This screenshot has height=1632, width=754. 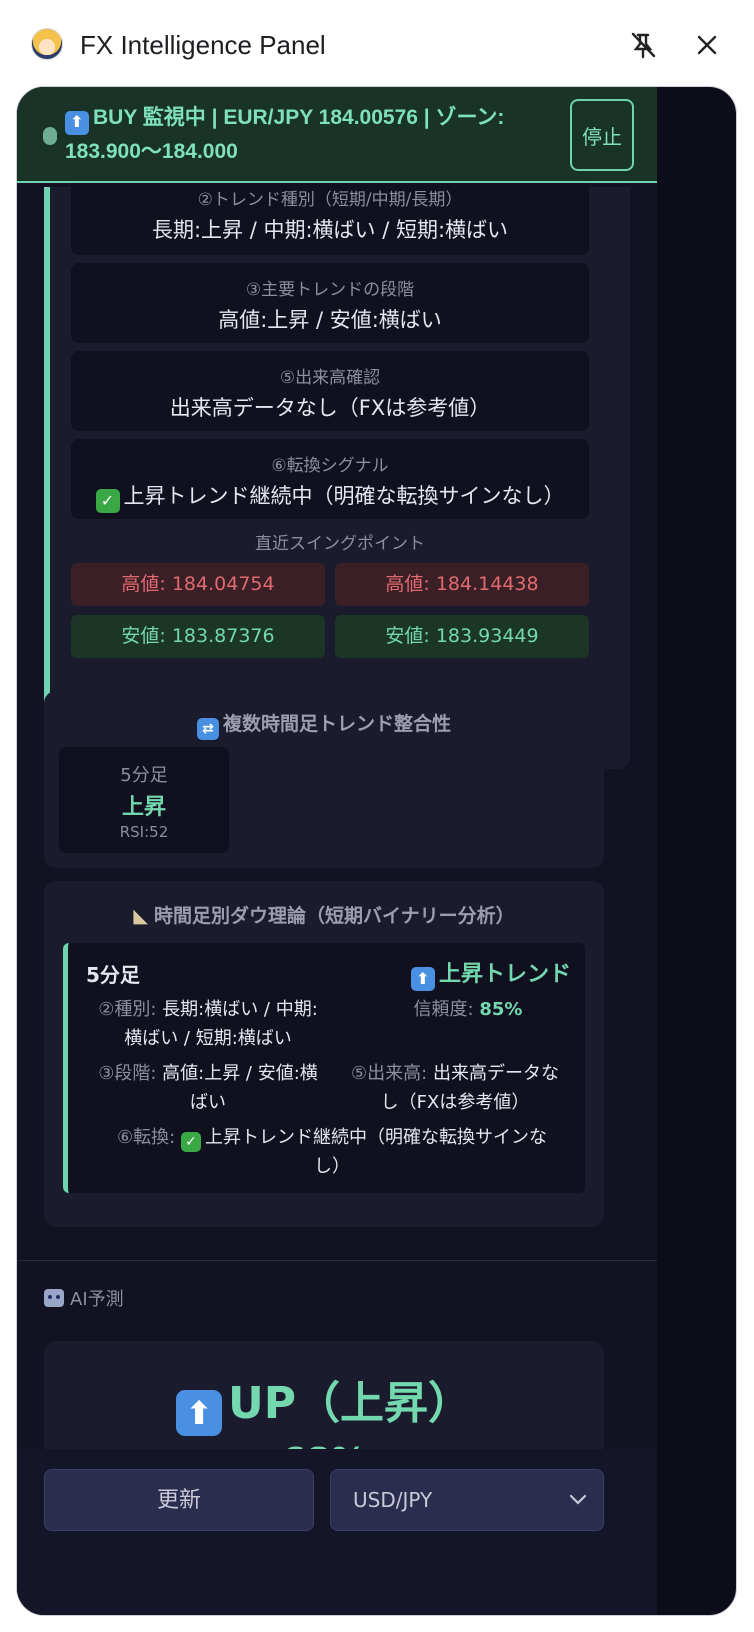 What do you see at coordinates (602, 135) in the screenshot?
I see `stop-button: 停止` at bounding box center [602, 135].